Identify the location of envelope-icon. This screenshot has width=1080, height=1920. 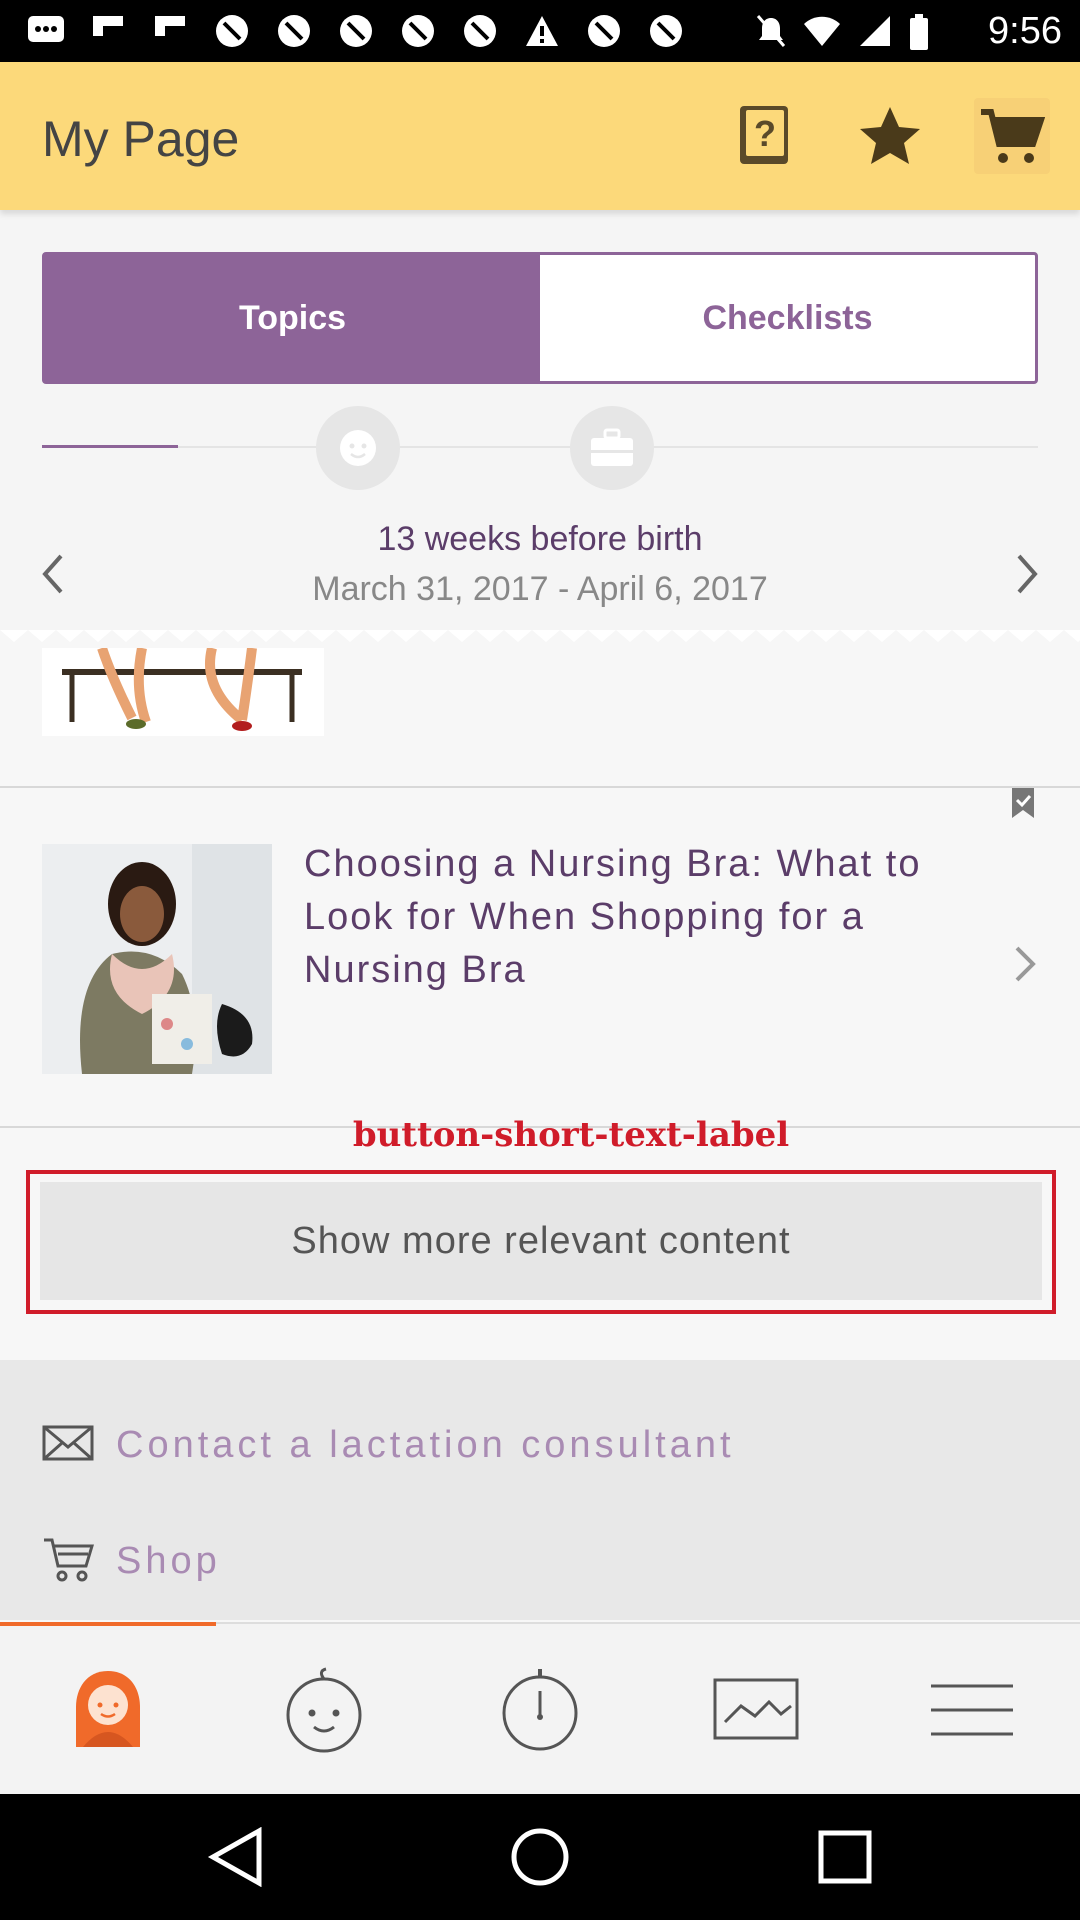
(68, 1445).